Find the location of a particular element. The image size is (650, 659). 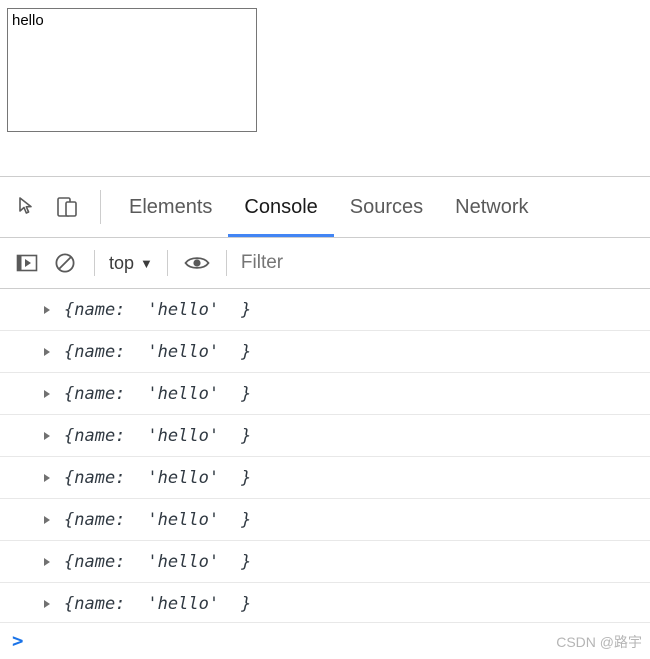

live-expression-icon is located at coordinates (197, 263).